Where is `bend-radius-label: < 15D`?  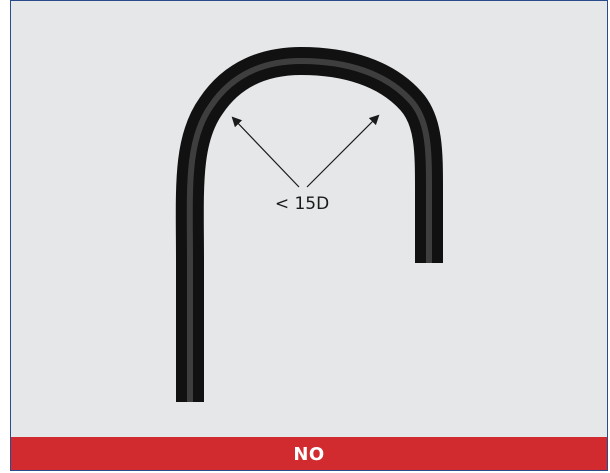
bend-radius-label: < 15D is located at coordinates (302, 204).